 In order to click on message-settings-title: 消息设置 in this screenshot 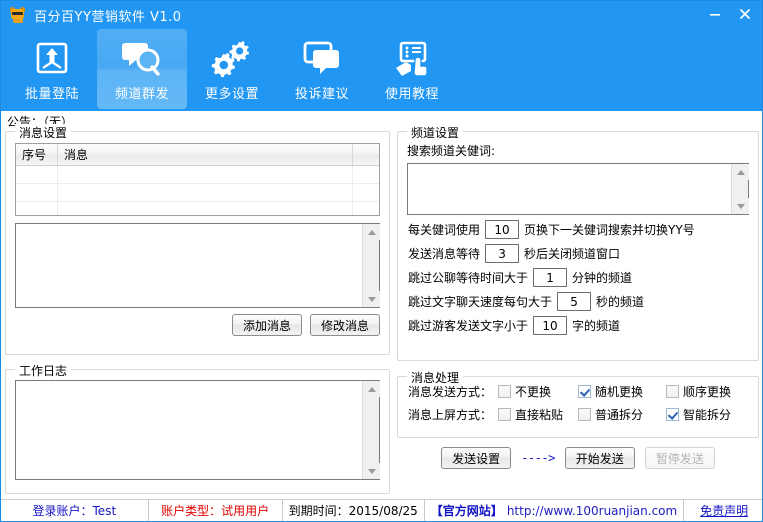, I will do `click(43, 132)`.